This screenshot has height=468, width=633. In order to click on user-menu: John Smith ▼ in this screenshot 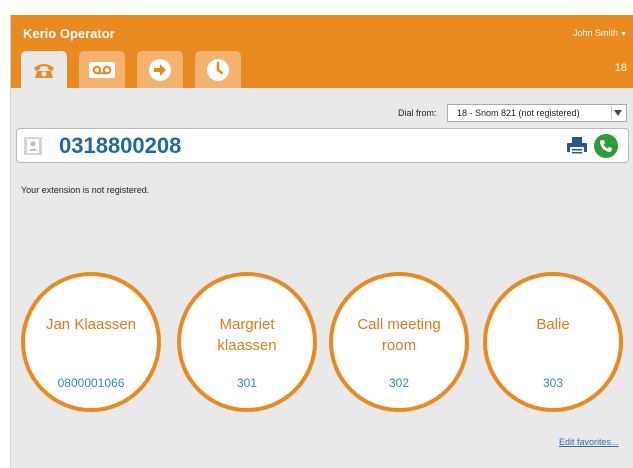, I will do `click(600, 33)`.